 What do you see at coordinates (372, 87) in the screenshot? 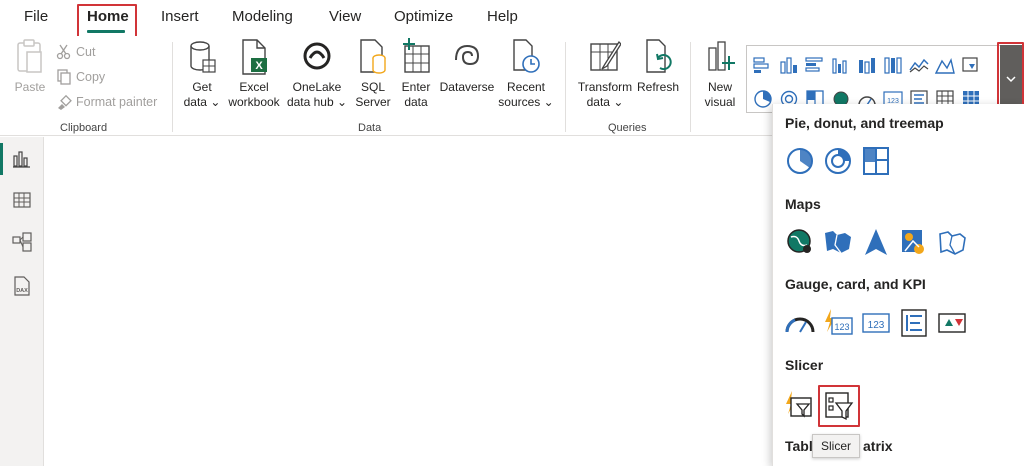
I see `sql-label-1: SQL` at bounding box center [372, 87].